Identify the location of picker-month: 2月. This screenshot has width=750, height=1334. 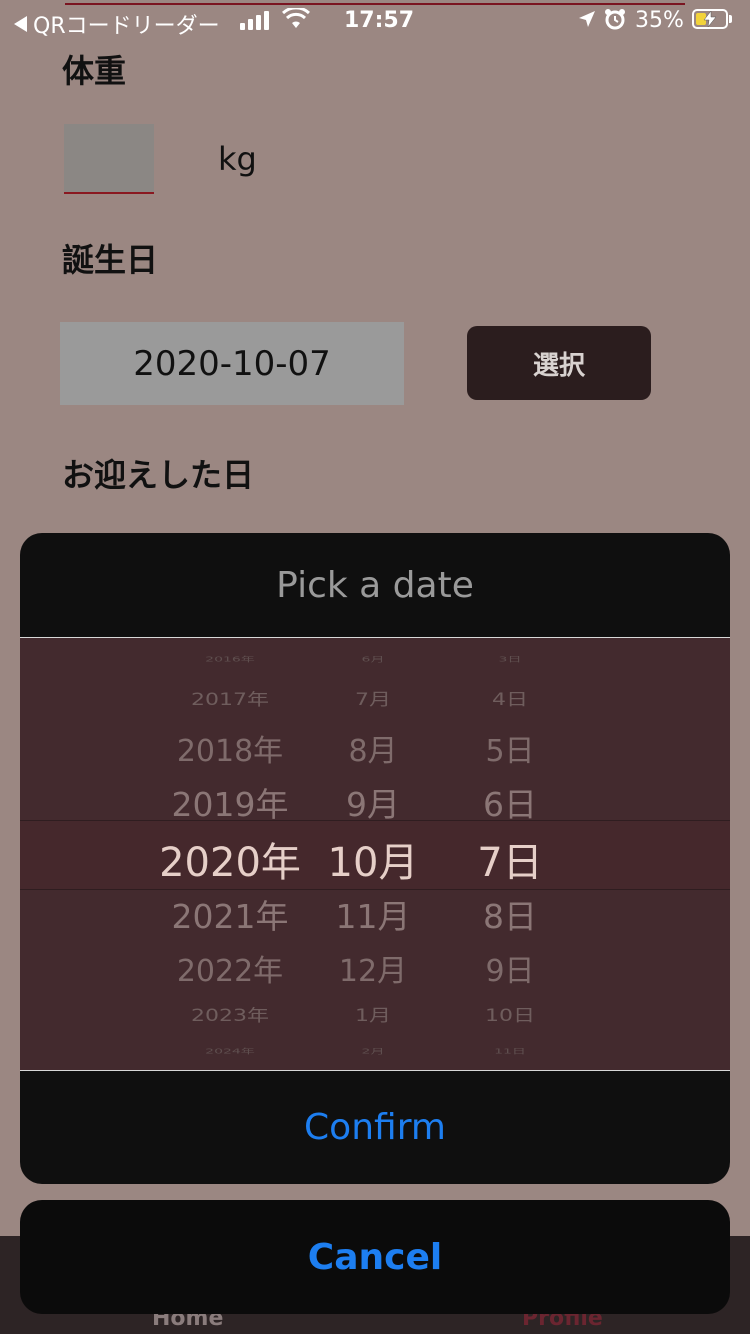
(373, 1051).